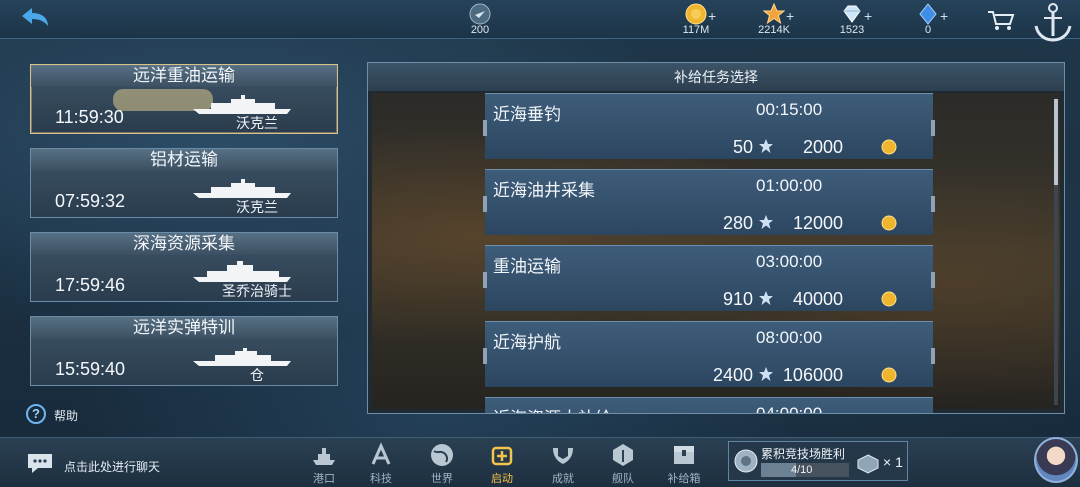 This screenshot has width=1080, height=487. I want to click on task-duration: 08:00:00, so click(789, 337).